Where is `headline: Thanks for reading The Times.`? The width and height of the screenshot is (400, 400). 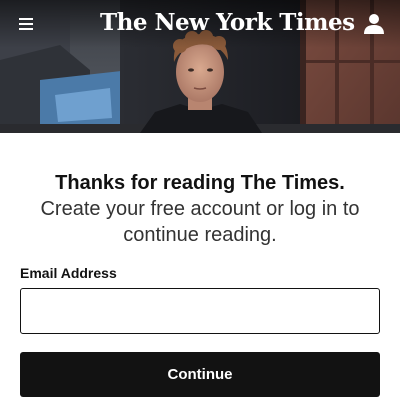 headline: Thanks for reading The Times. is located at coordinates (200, 183).